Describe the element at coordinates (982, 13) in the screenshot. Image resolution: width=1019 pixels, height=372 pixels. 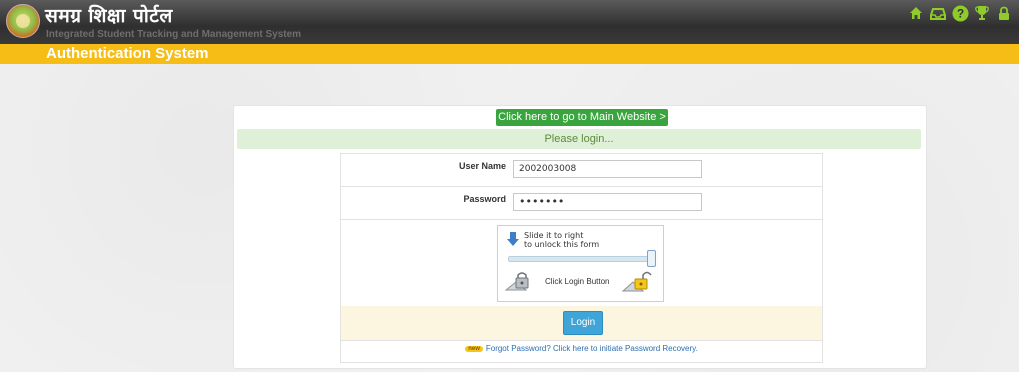
I see `trophy-icon` at that location.